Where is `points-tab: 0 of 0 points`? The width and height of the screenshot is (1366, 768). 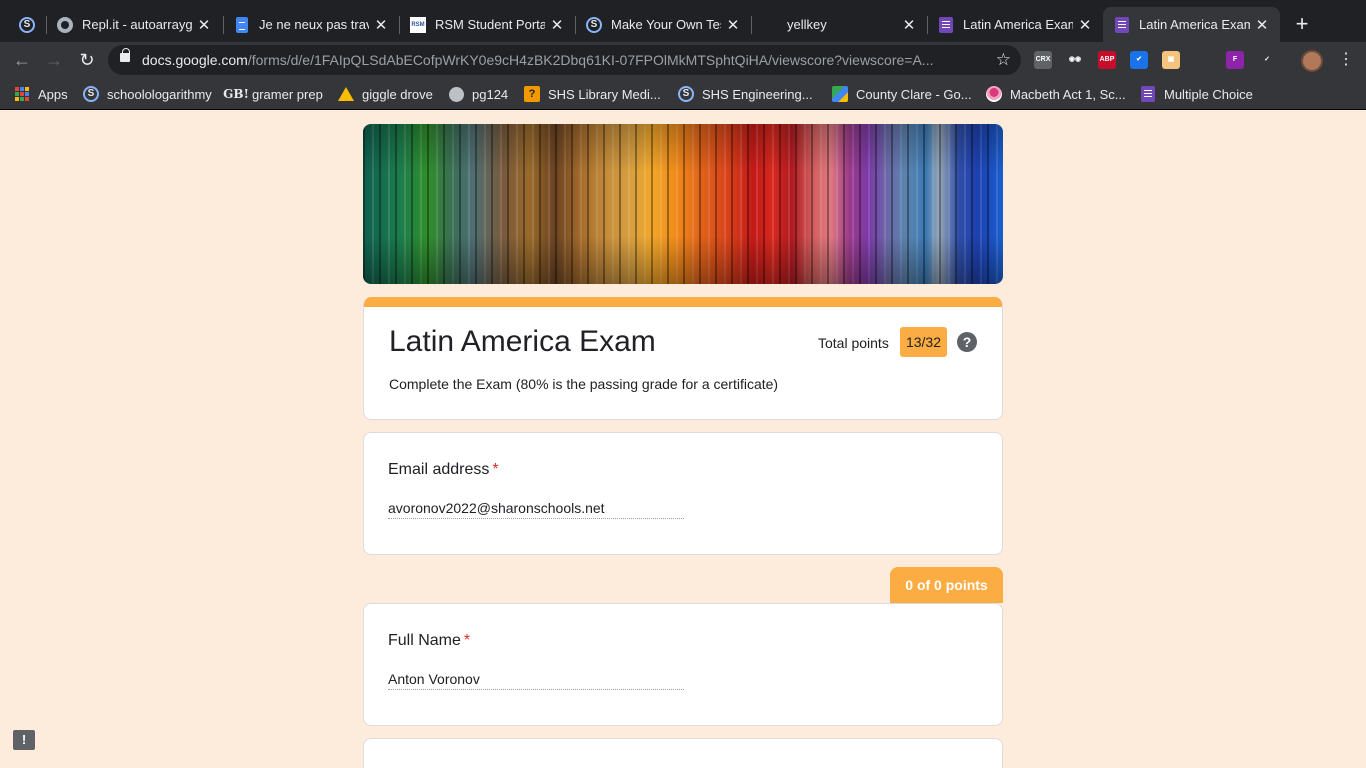
points-tab: 0 of 0 points is located at coordinates (946, 585).